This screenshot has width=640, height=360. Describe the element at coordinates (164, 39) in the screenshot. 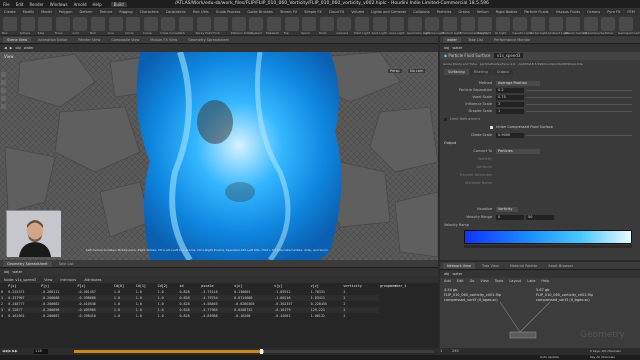

I see `tab-motion-fx-view: Motion FX View` at that location.